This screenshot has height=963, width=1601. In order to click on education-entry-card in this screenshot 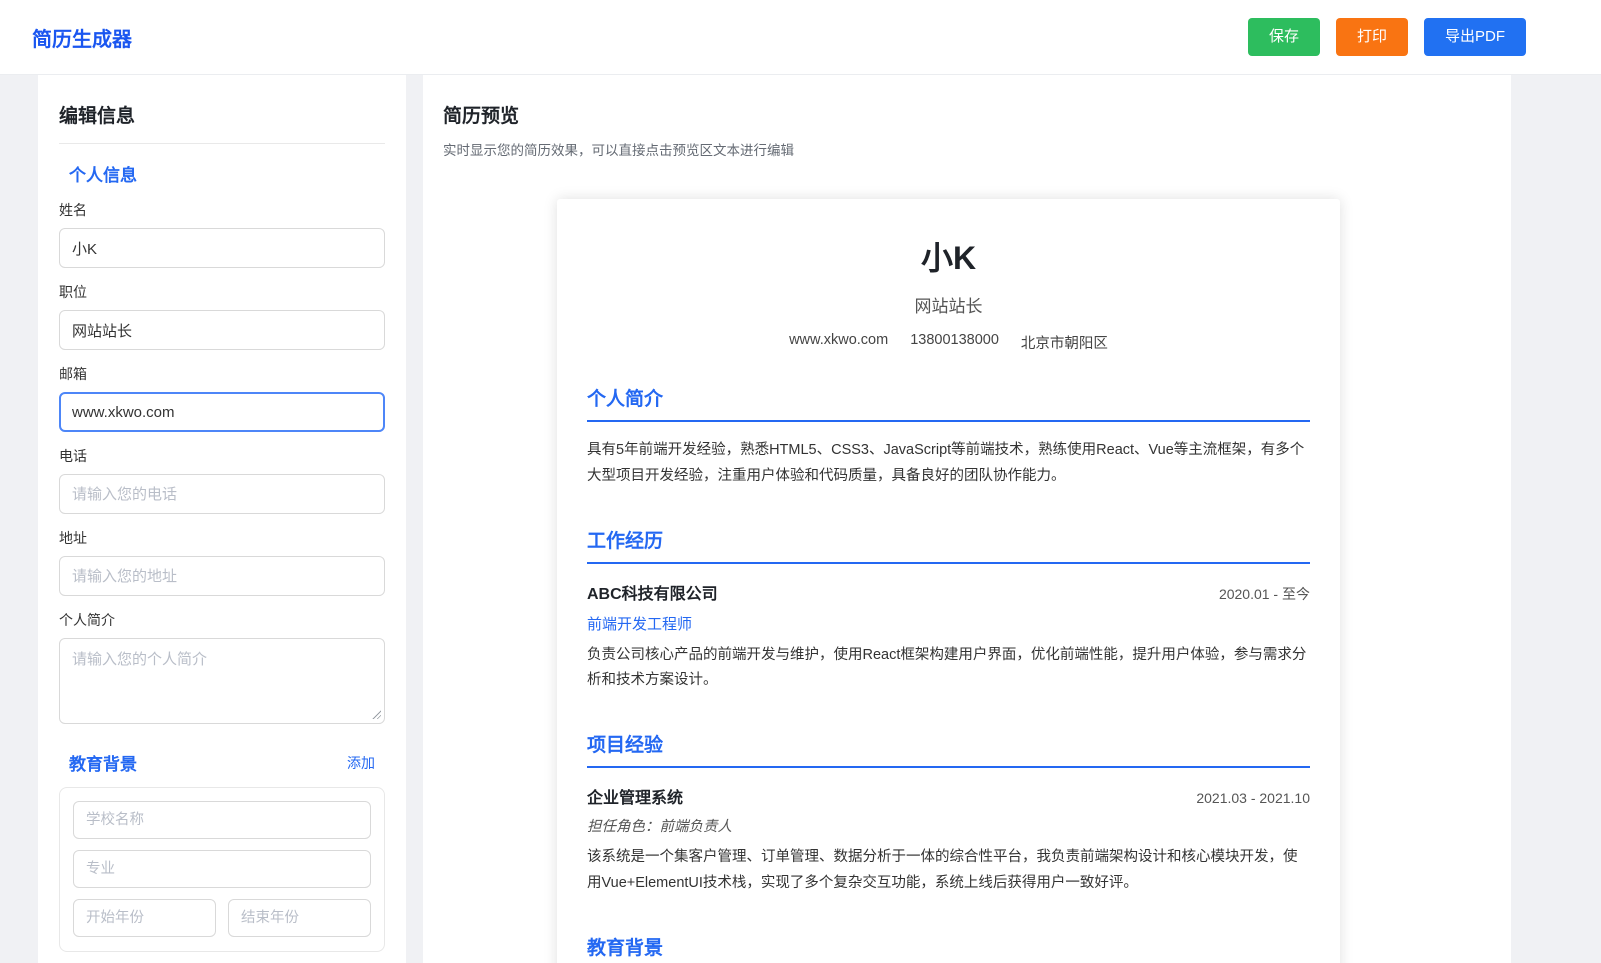, I will do `click(222, 869)`.